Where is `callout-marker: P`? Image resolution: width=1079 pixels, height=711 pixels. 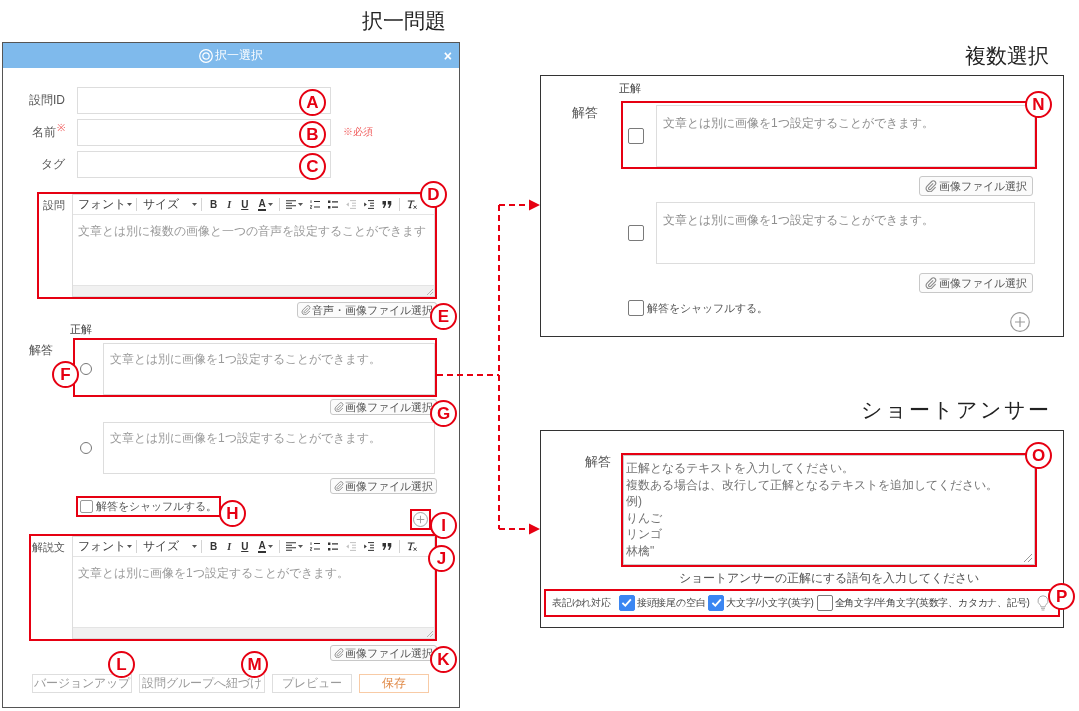
callout-marker: P is located at coordinates (1061, 596).